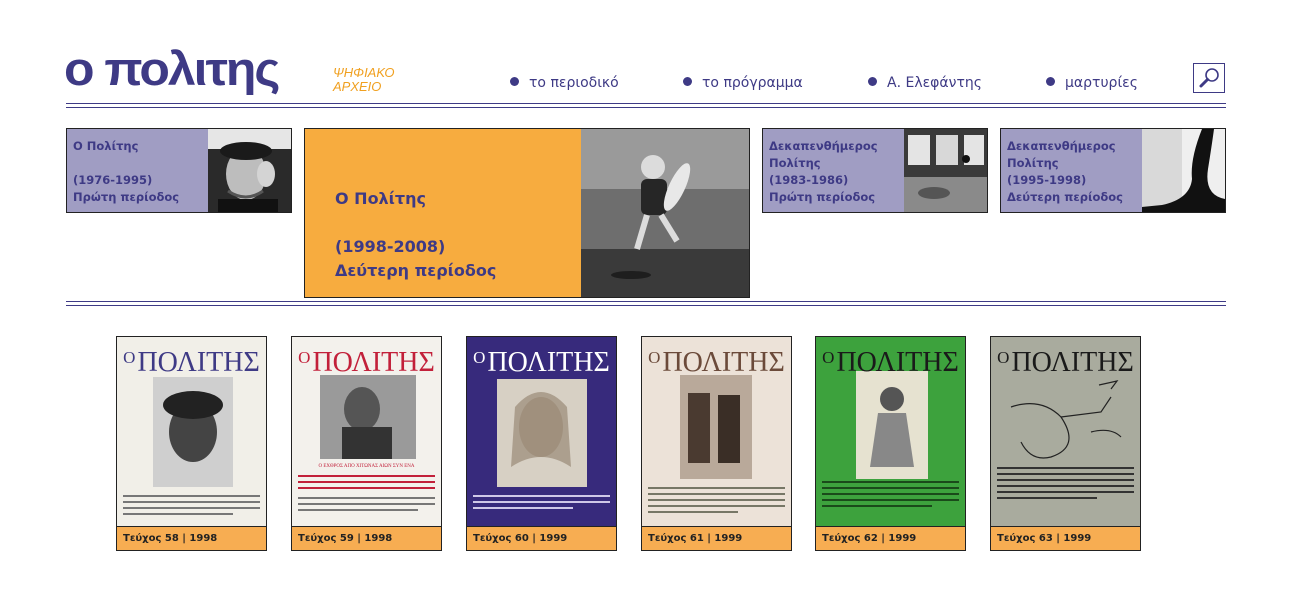 The height and width of the screenshot is (612, 1300). What do you see at coordinates (1101, 83) in the screenshot?
I see `nav-item-label: μαρτυρίες` at bounding box center [1101, 83].